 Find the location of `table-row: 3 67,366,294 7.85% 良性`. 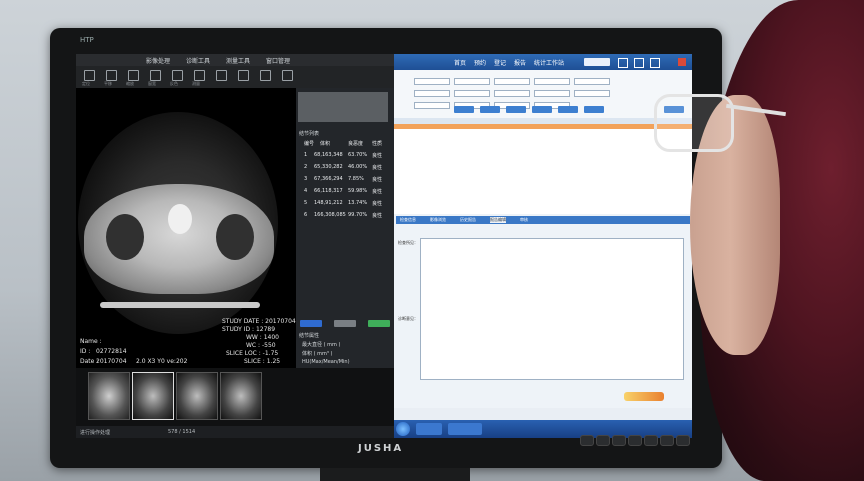

table-row: 3 67,366,294 7.85% 良性 is located at coordinates (344, 179).